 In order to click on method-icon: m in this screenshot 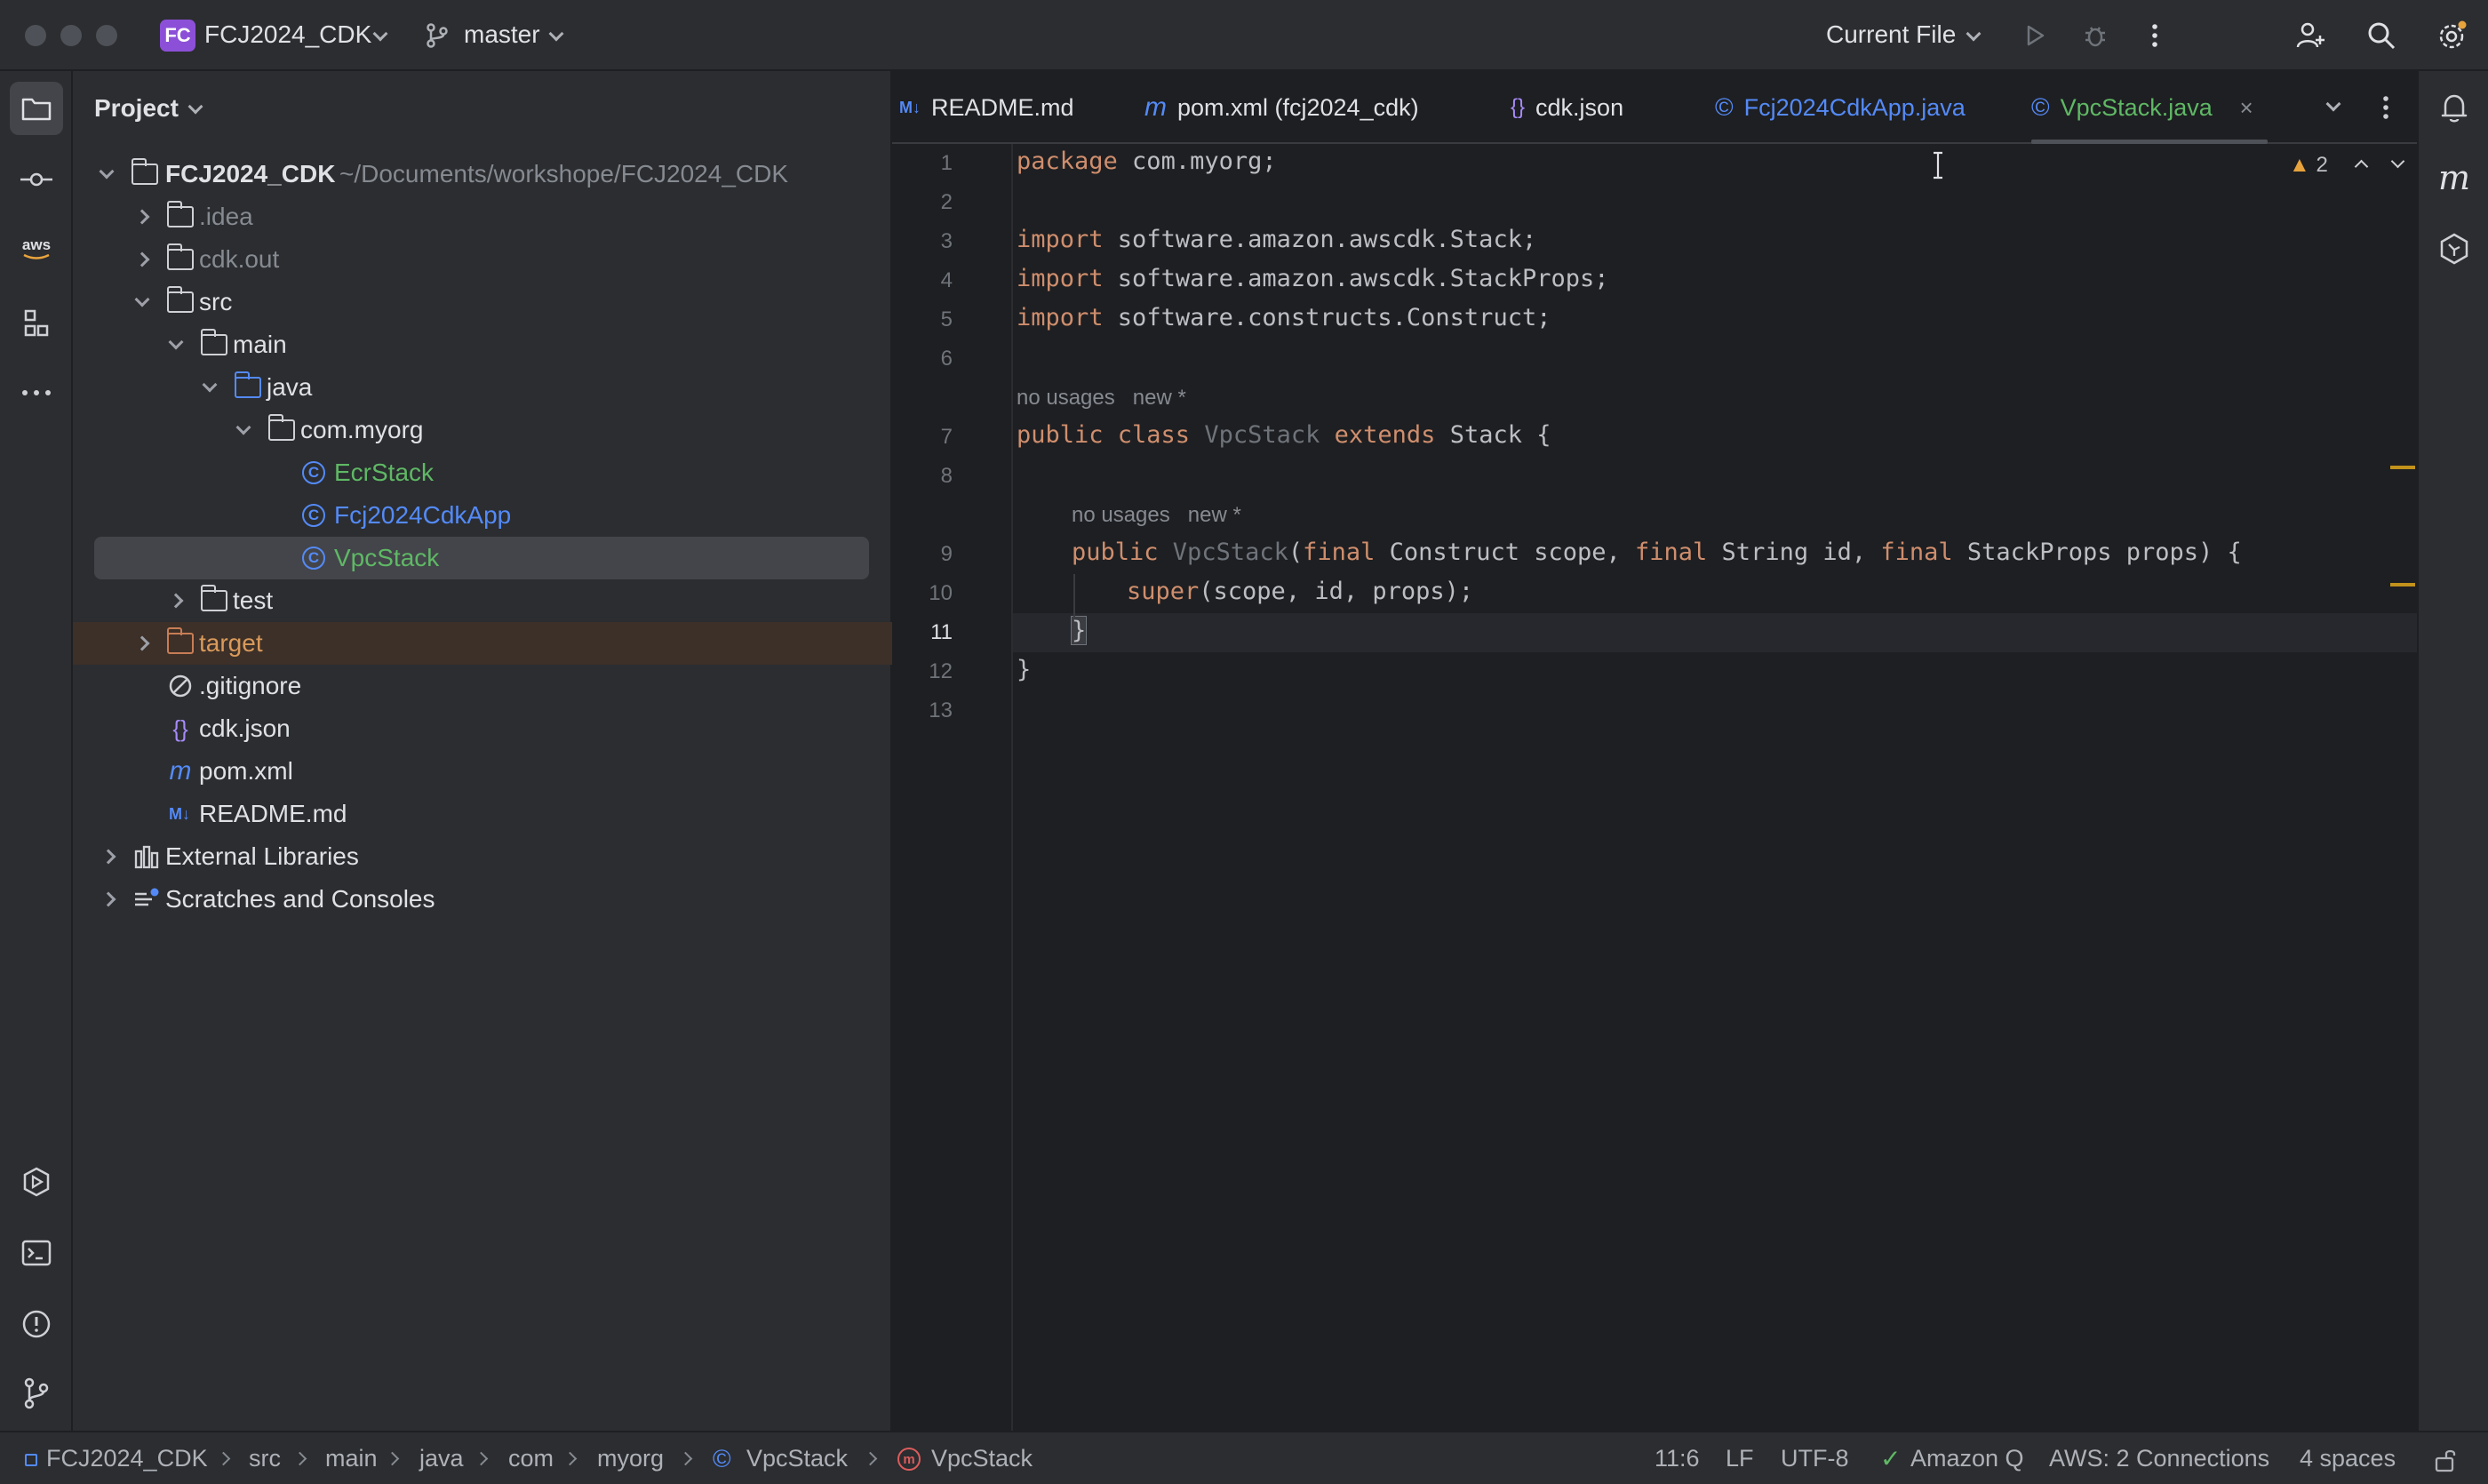, I will do `click(909, 1459)`.